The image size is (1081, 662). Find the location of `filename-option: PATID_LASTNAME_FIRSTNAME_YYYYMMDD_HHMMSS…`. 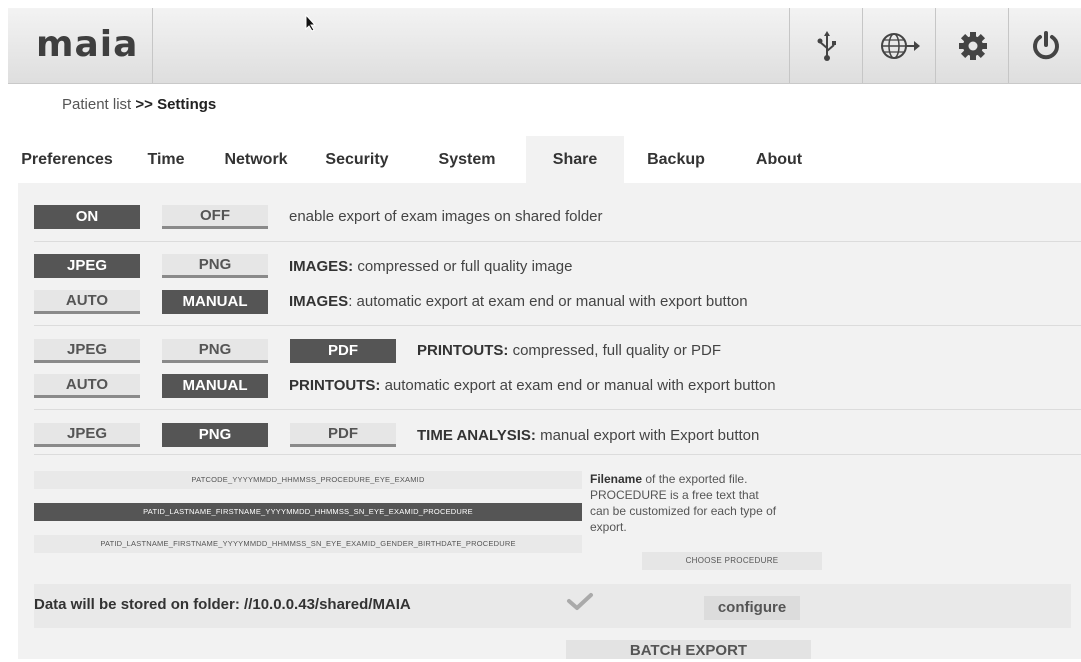

filename-option: PATID_LASTNAME_FIRSTNAME_YYYYMMDD_HHMMSS… is located at coordinates (308, 544).